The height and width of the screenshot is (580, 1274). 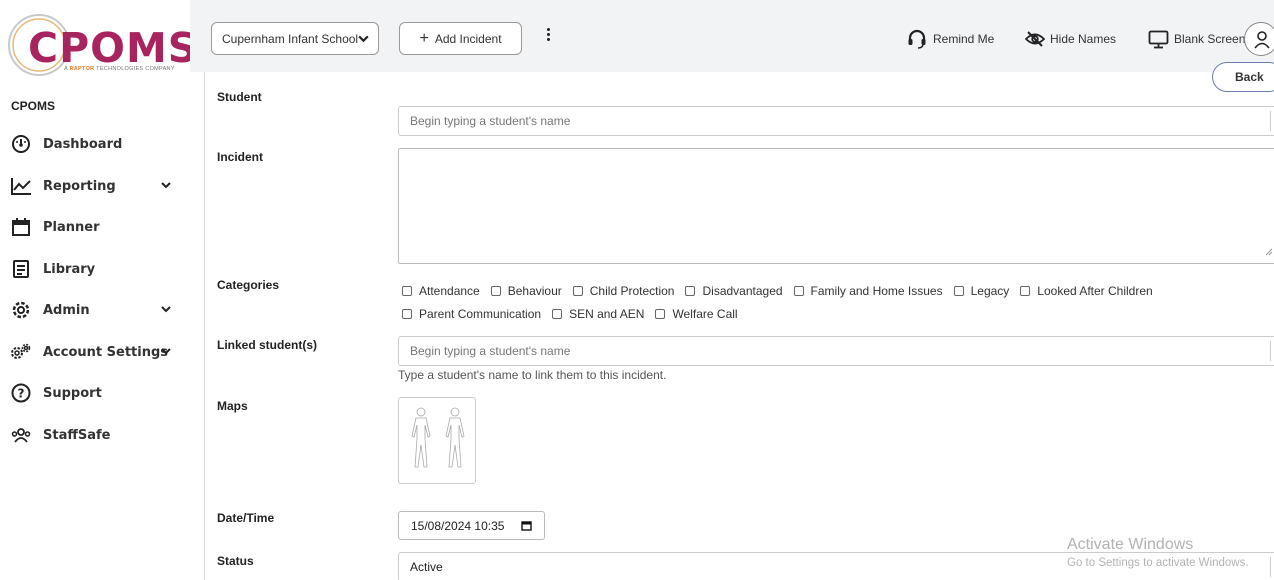 I want to click on hide-names-button: Hide Names, so click(x=1070, y=39).